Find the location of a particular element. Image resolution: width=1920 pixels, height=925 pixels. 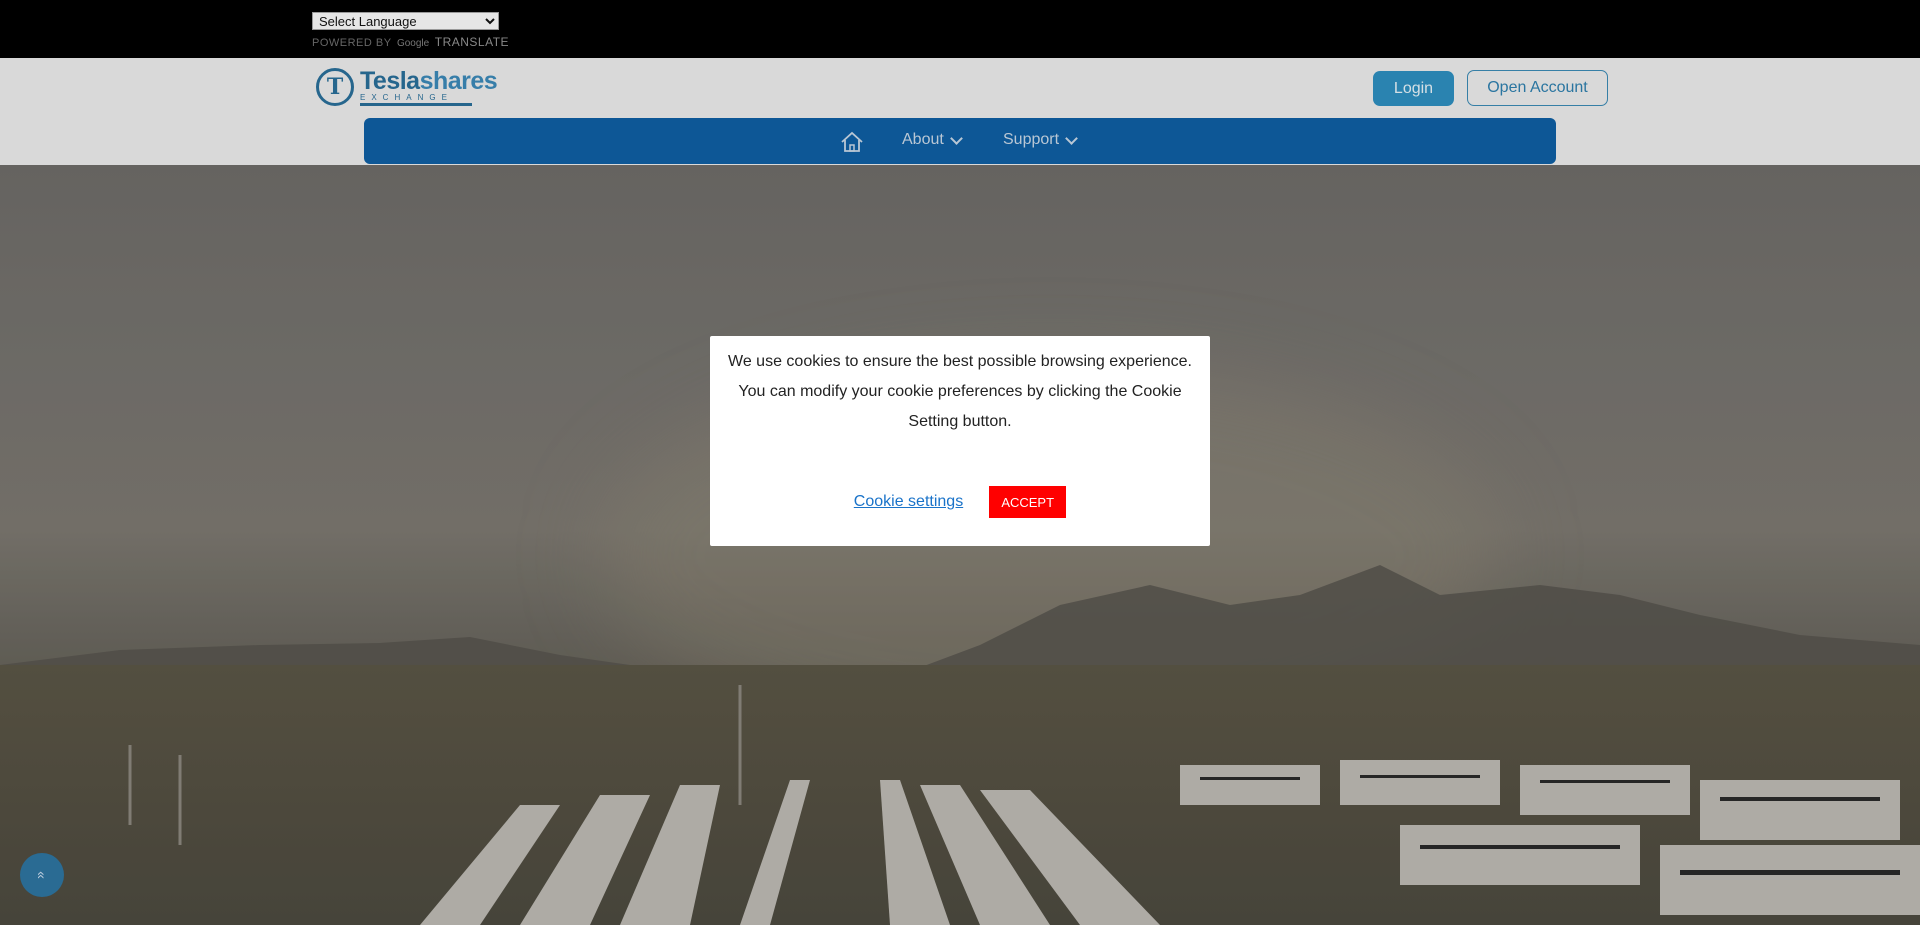

translate-label: TRANSLATE is located at coordinates (472, 42).